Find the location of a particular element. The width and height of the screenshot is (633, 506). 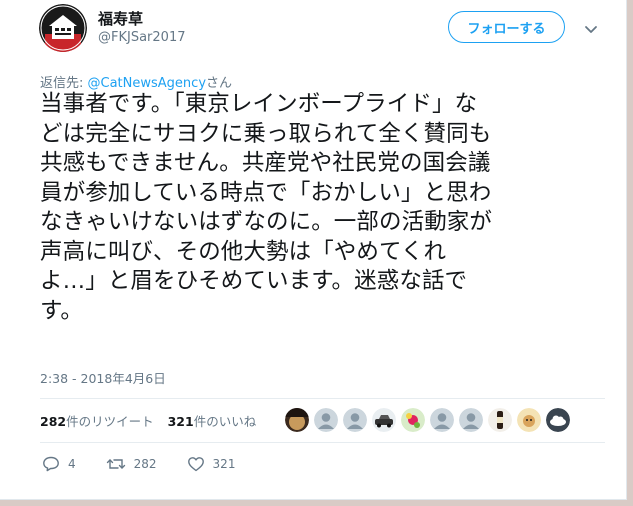

cartoon-avatar-icon is located at coordinates (529, 420).